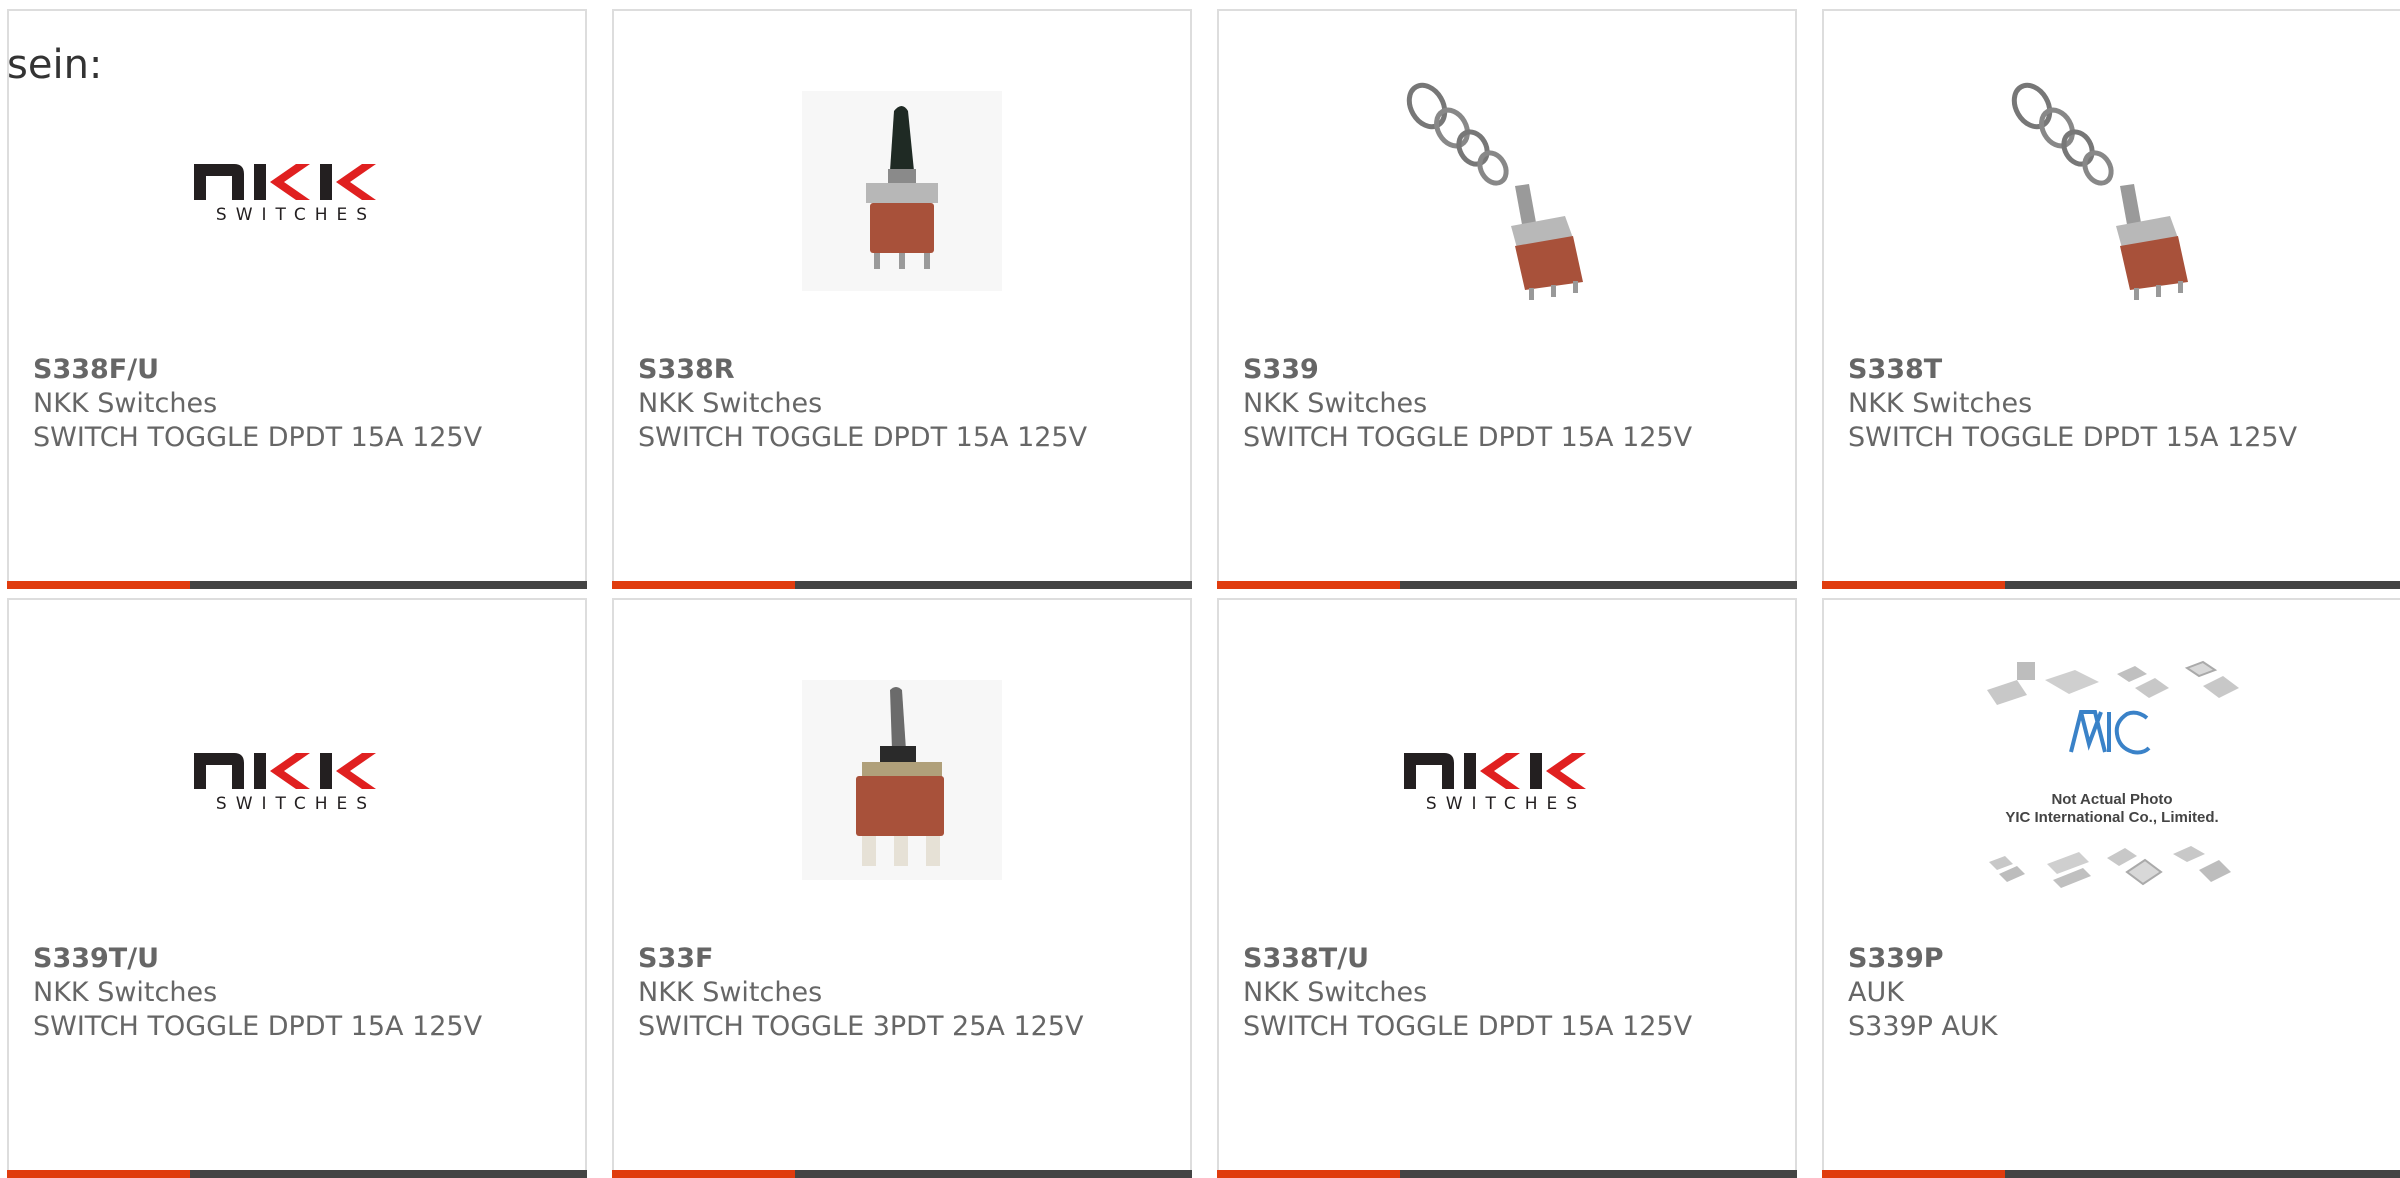 The height and width of the screenshot is (1178, 2400). I want to click on description: S339P AUK, so click(1923, 1026).